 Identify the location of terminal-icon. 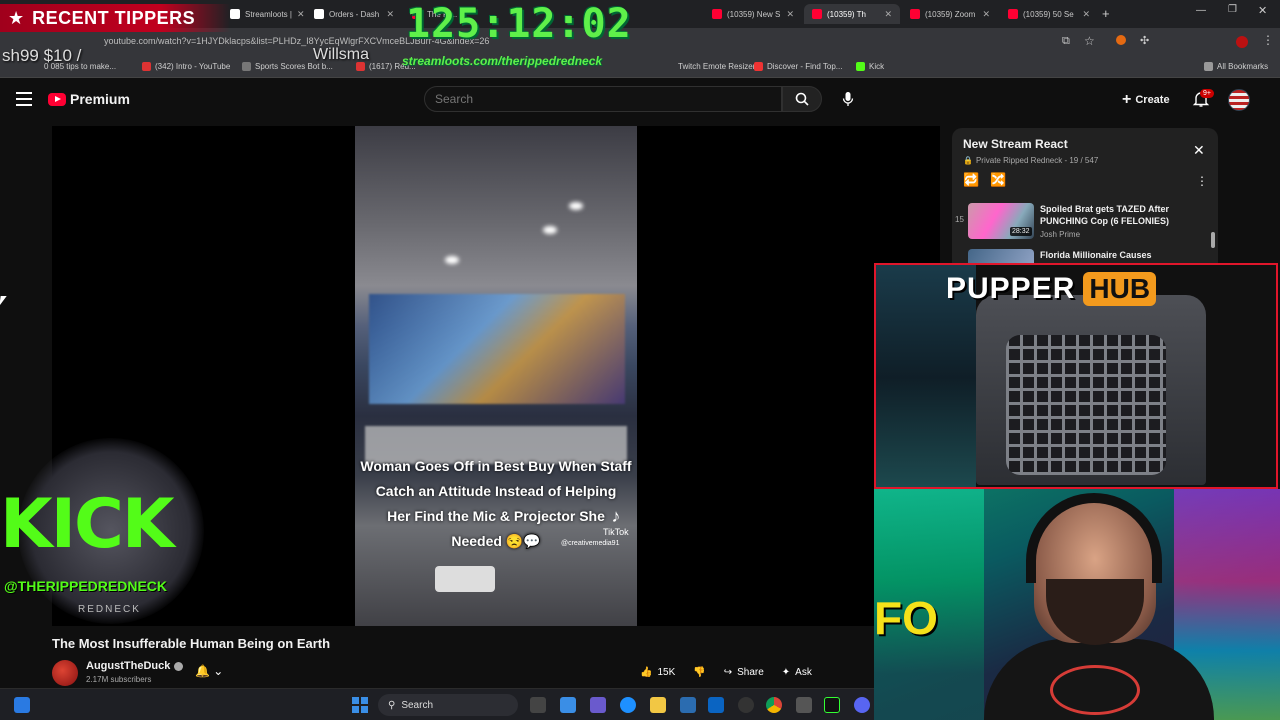
(832, 705).